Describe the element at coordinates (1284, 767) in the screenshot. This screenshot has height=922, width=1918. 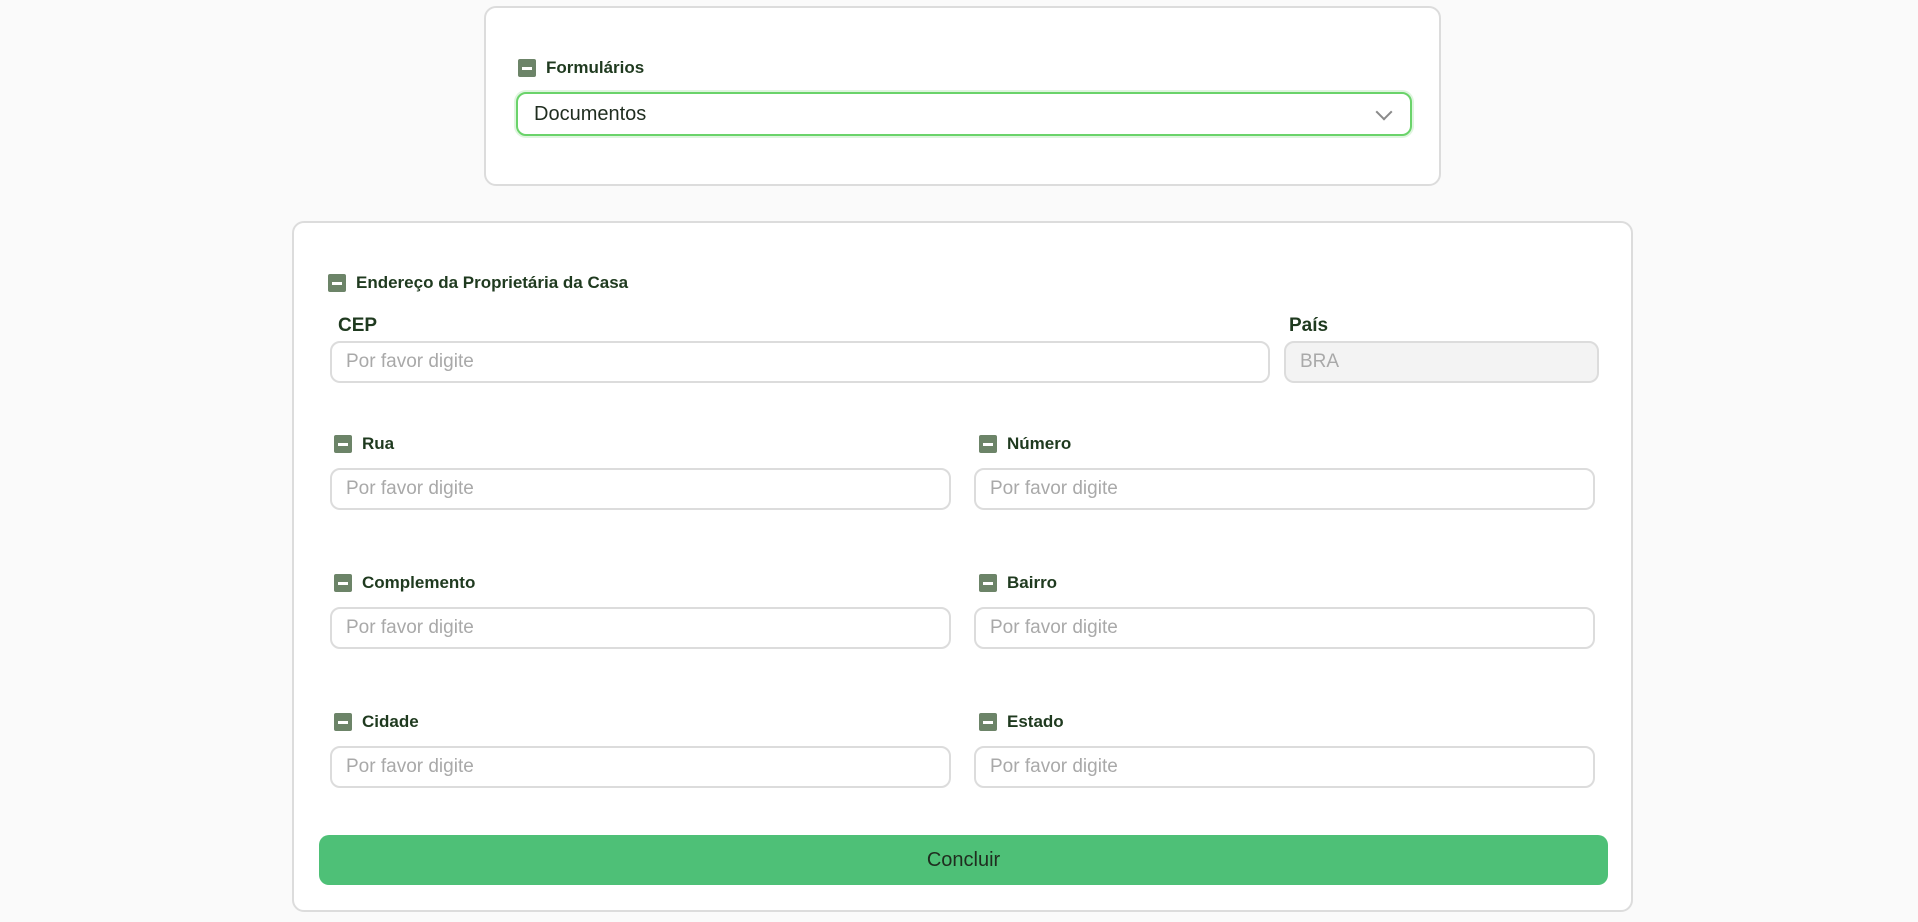
I see `state-input` at that location.